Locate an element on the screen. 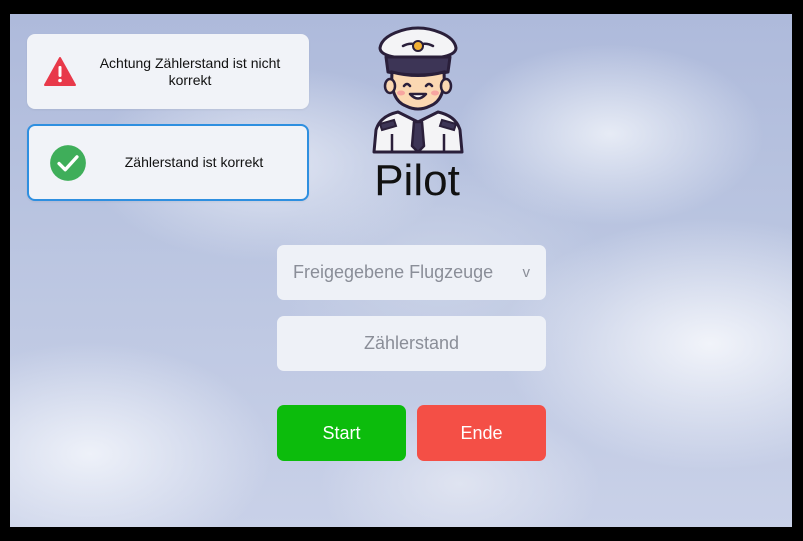 The image size is (803, 541). aircraft-select: Freigegebene Flugzeuge v is located at coordinates (411, 272).